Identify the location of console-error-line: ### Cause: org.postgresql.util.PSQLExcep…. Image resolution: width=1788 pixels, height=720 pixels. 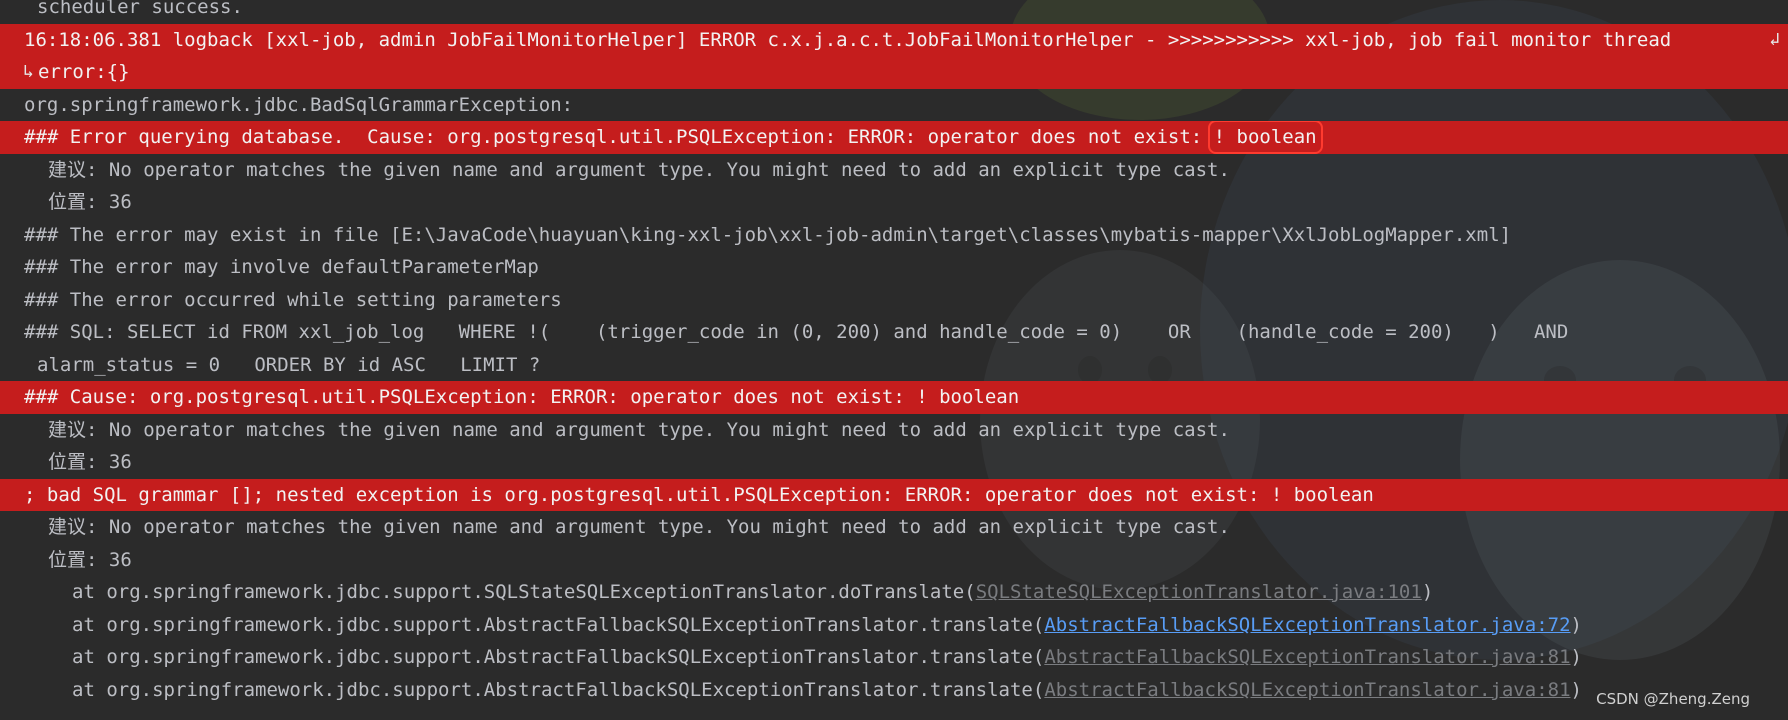
(894, 397).